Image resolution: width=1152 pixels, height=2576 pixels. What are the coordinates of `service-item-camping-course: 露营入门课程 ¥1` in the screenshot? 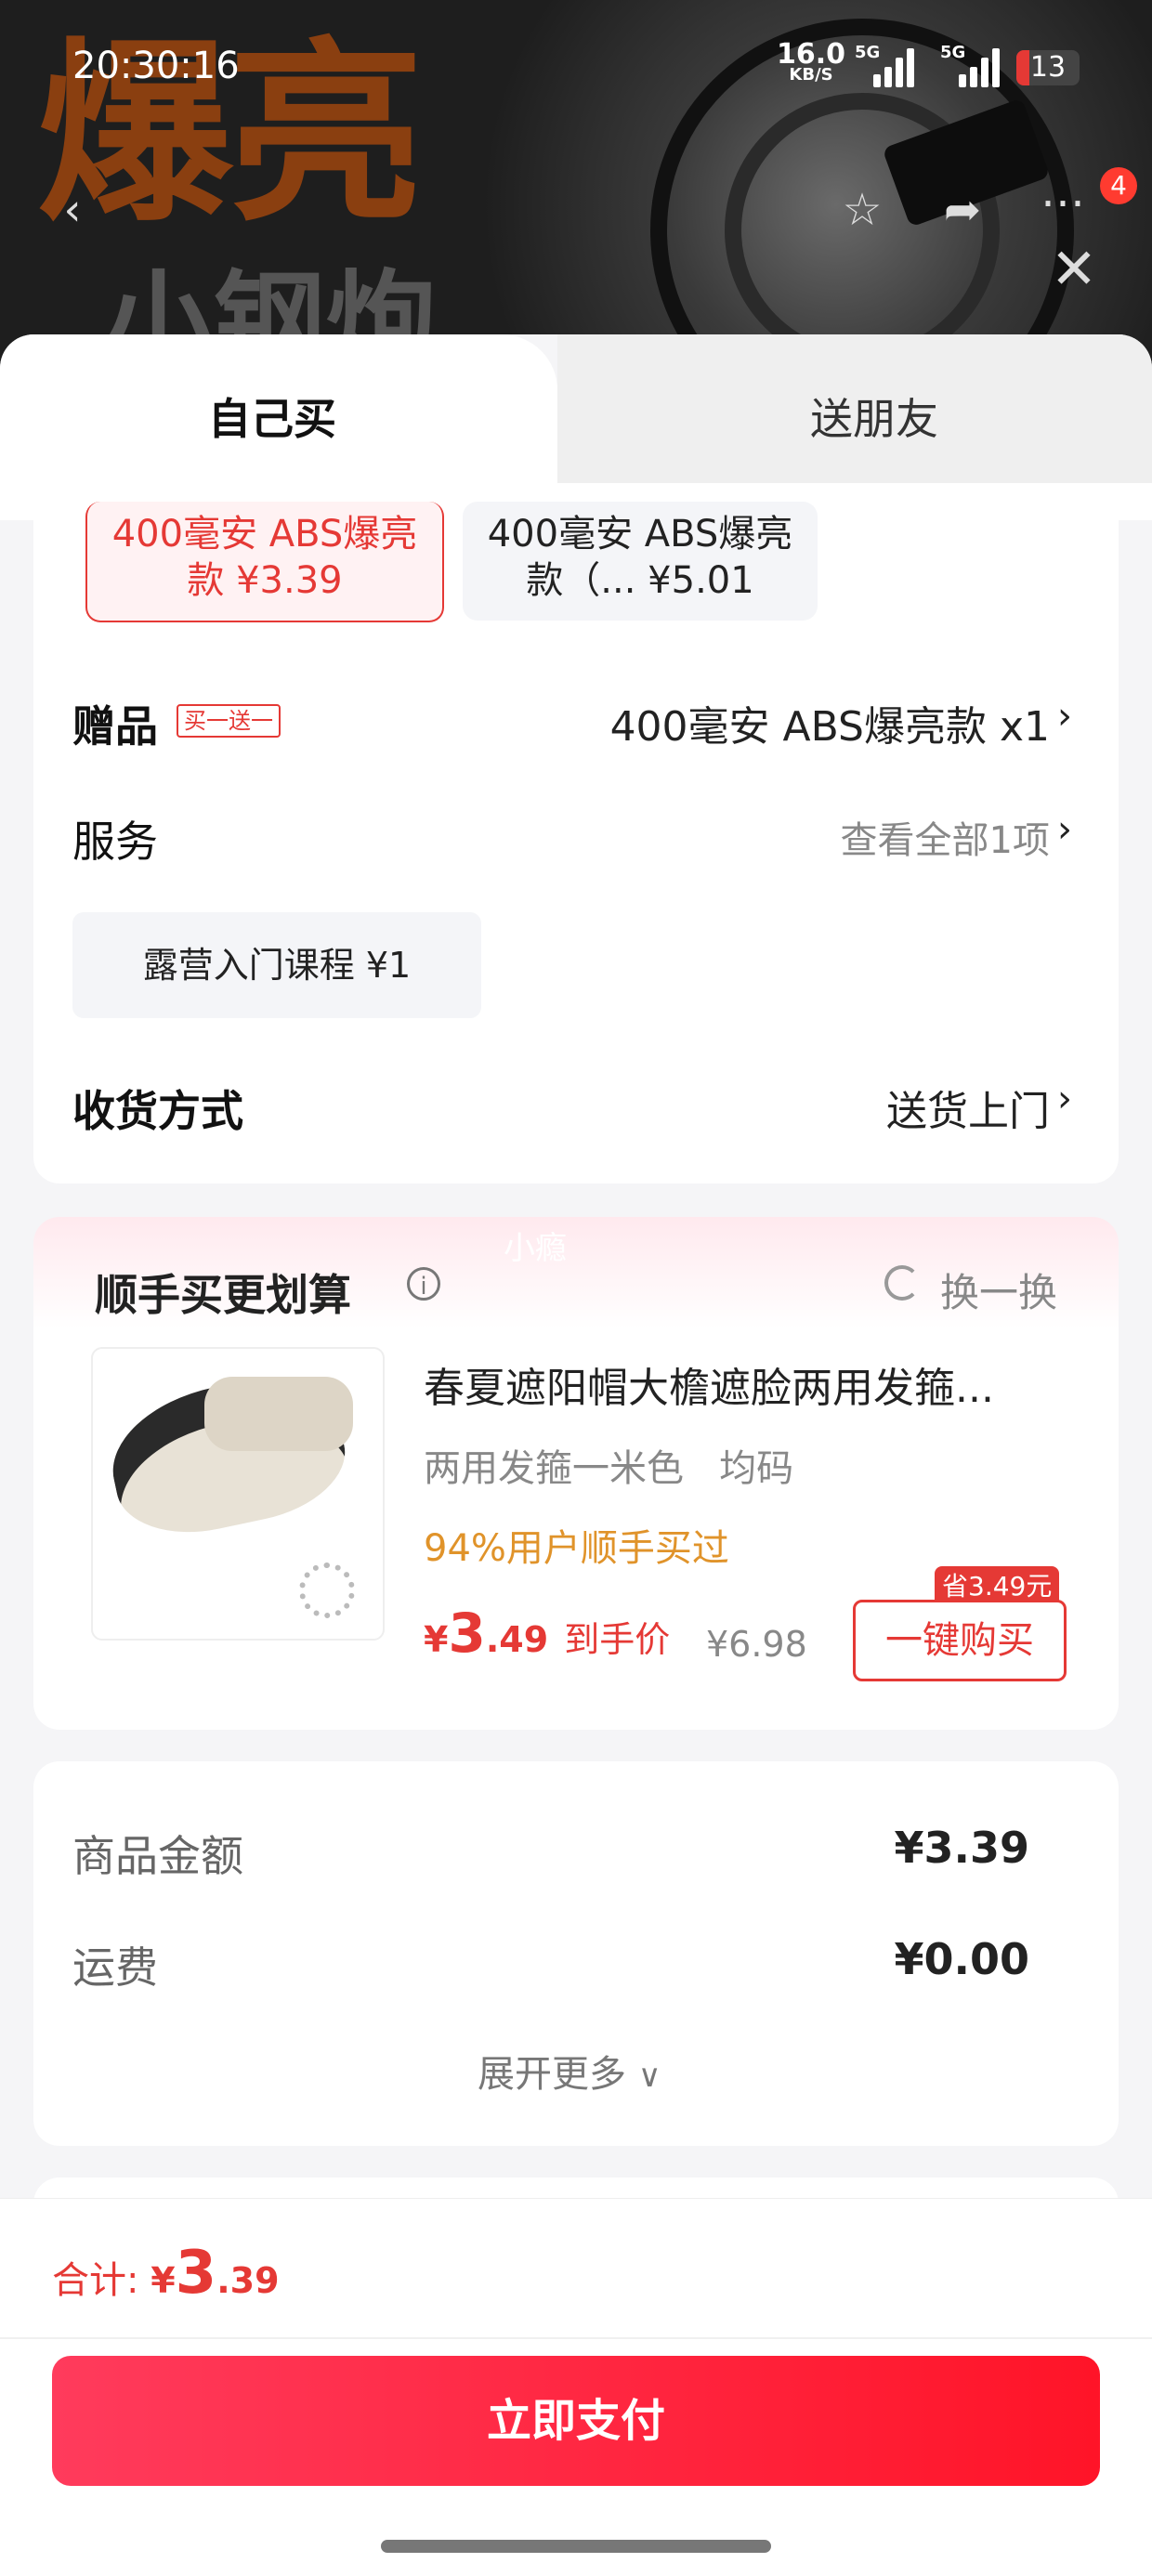 It's located at (276, 965).